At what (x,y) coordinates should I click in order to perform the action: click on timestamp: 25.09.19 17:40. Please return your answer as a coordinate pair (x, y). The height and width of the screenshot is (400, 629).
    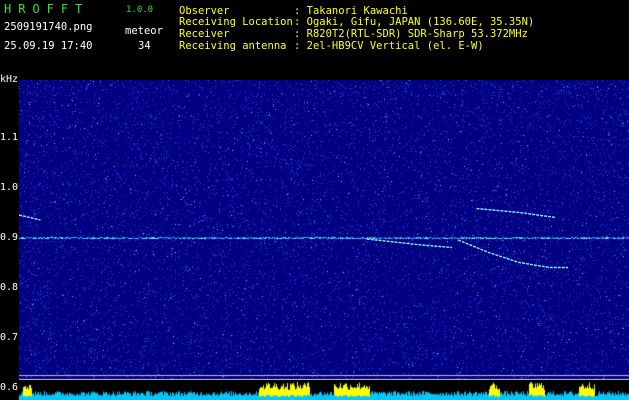
    Looking at the image, I should click on (48, 46).